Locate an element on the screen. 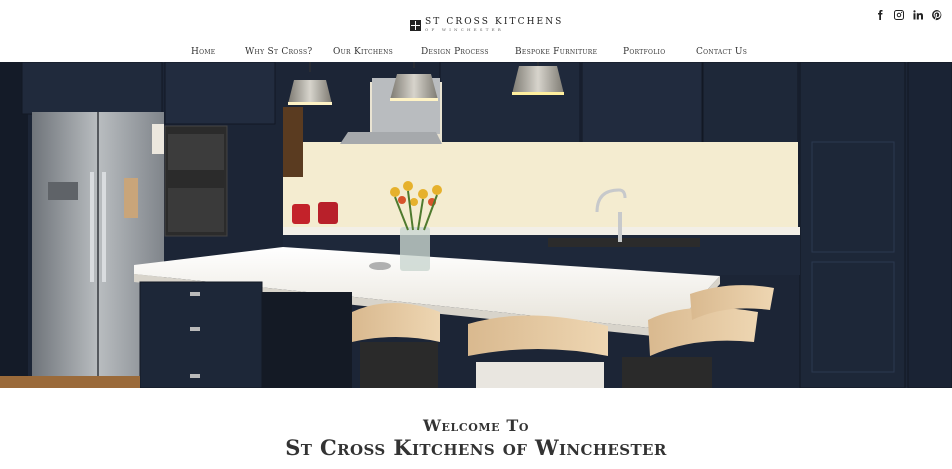 Image resolution: width=952 pixels, height=469 pixels. nav-item-why-st-cross: Why St Cross? is located at coordinates (279, 52).